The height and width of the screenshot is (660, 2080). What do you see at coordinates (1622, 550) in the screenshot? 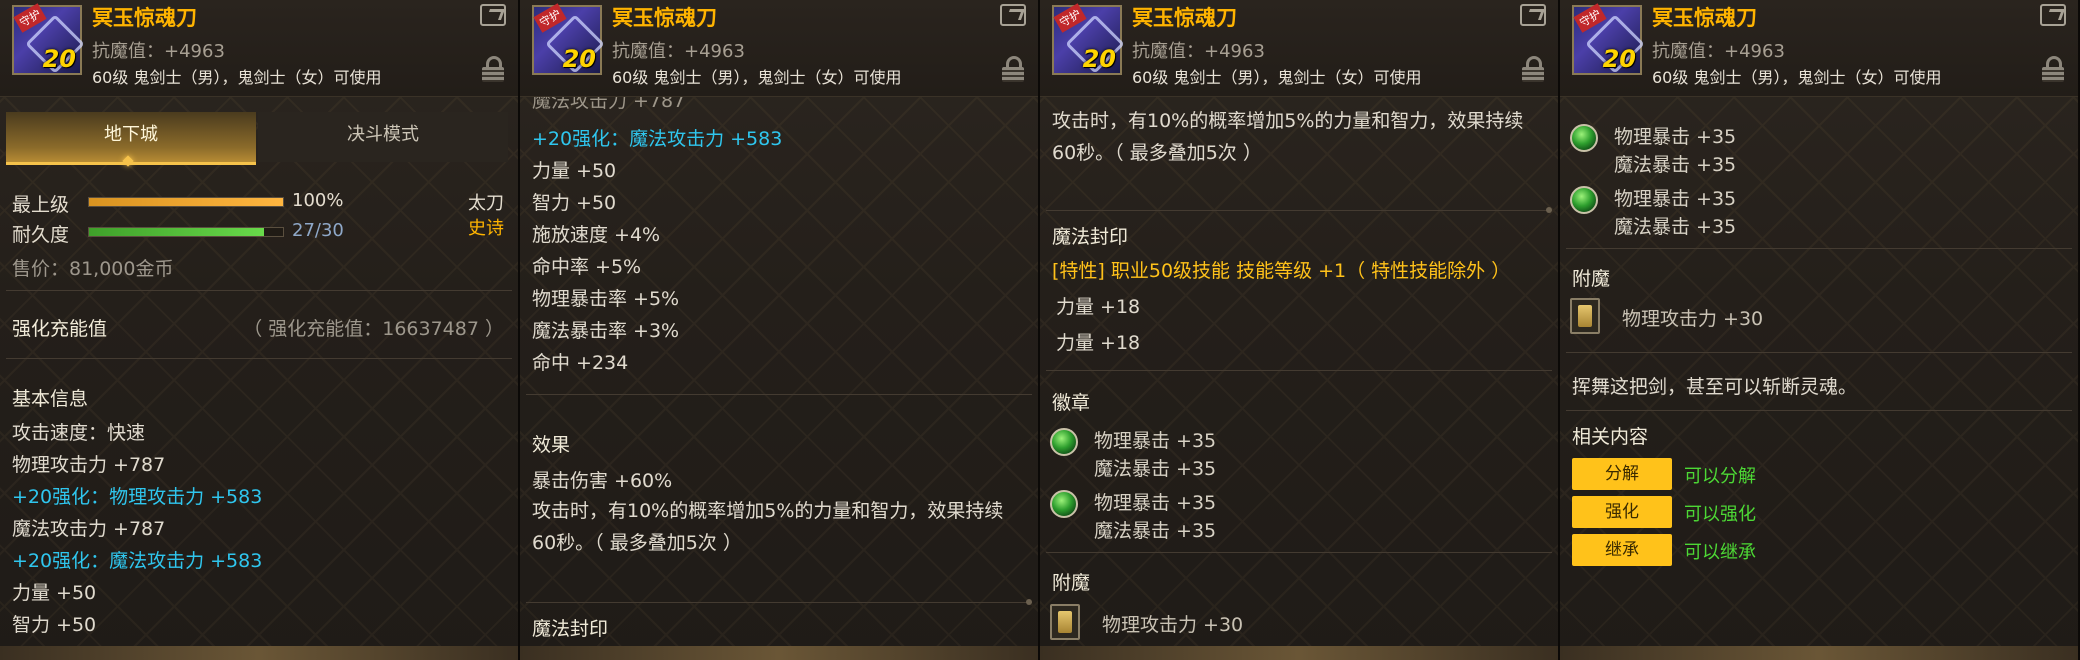
I see `inherit-button: 继承` at bounding box center [1622, 550].